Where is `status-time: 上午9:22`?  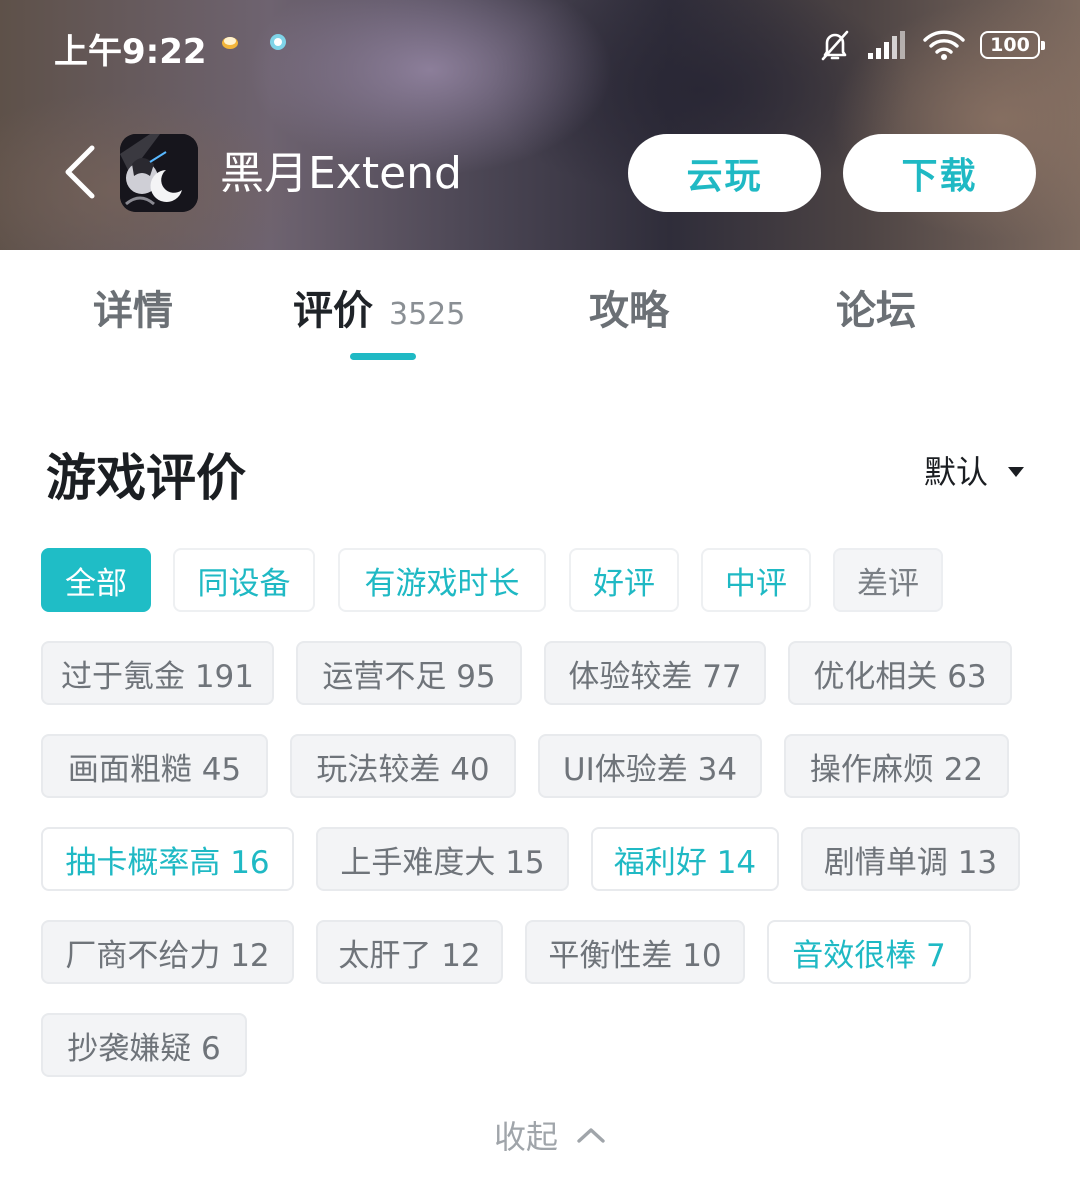
status-time: 上午9:22 is located at coordinates (130, 52).